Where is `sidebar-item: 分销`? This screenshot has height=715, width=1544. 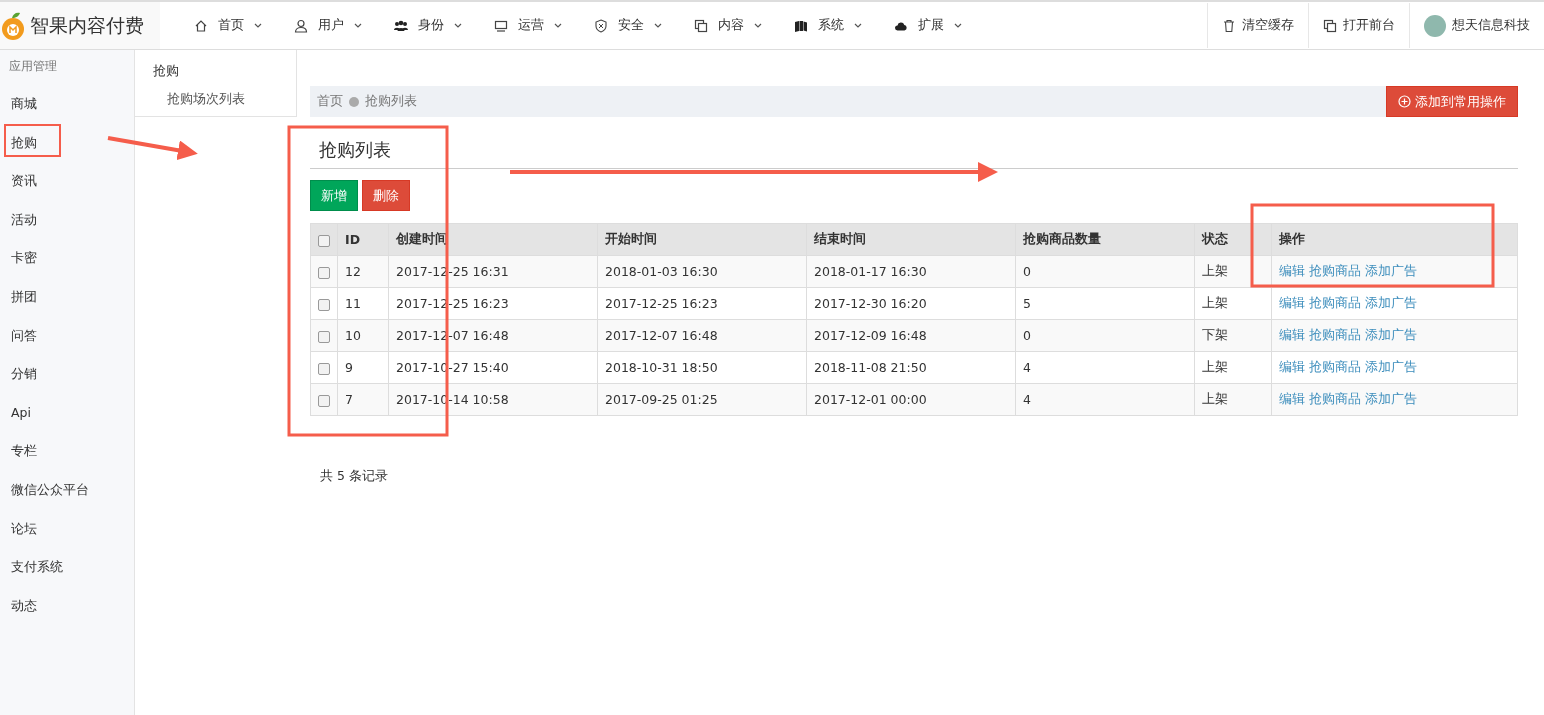 sidebar-item: 分销 is located at coordinates (67, 374).